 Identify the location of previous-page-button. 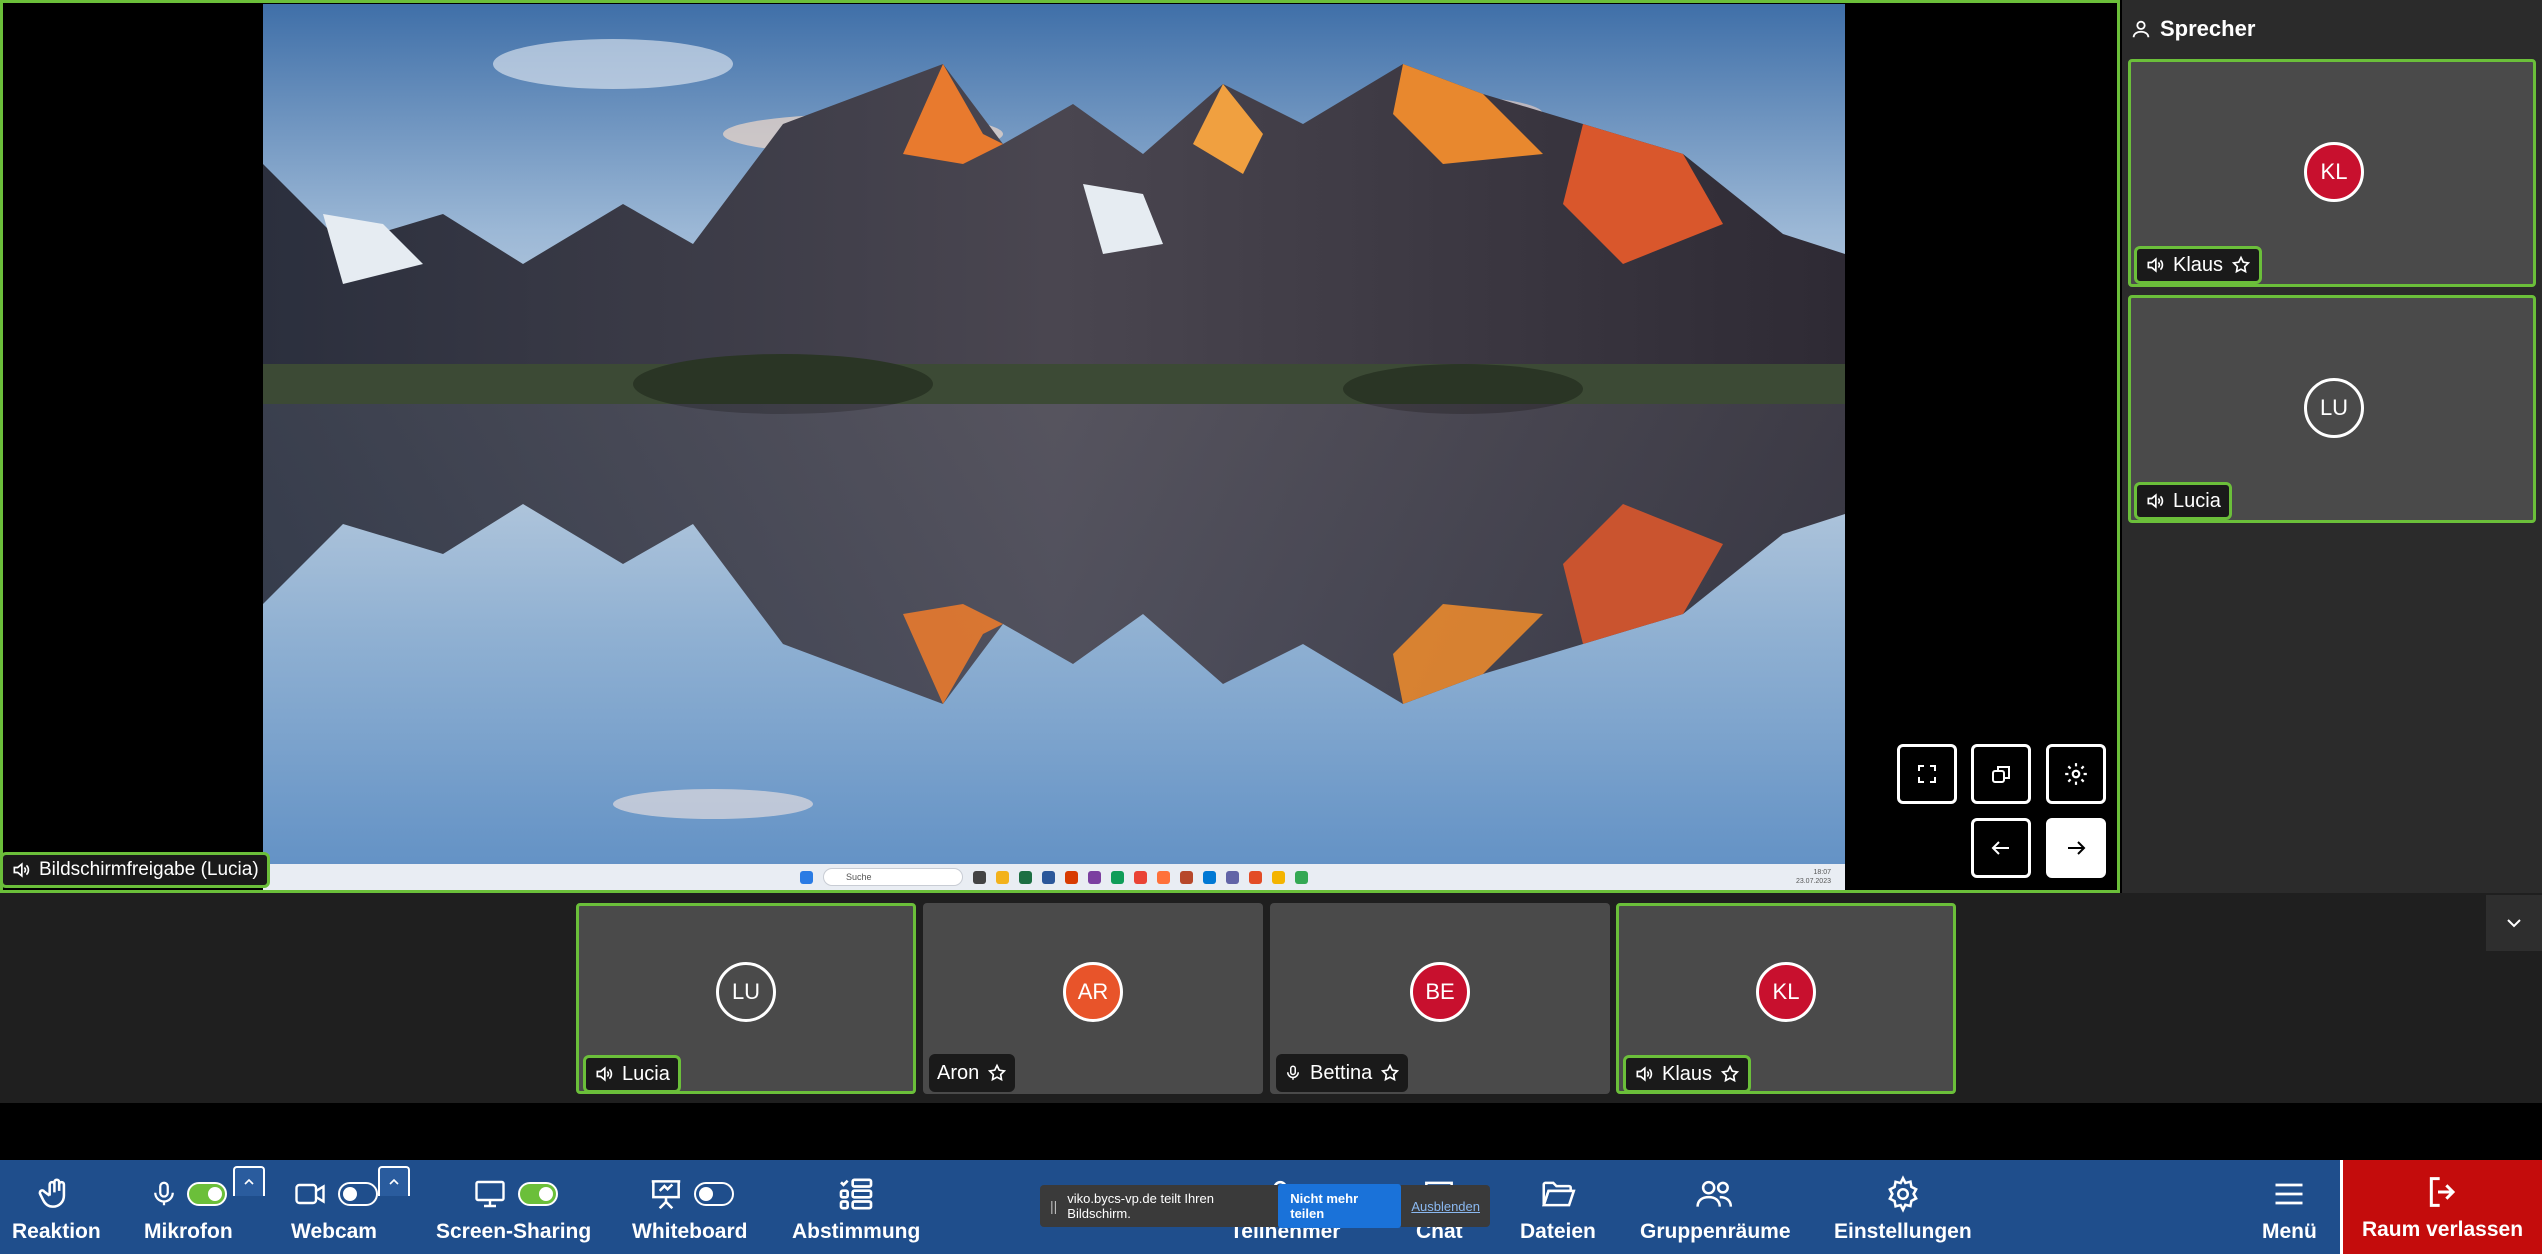
(2001, 848).